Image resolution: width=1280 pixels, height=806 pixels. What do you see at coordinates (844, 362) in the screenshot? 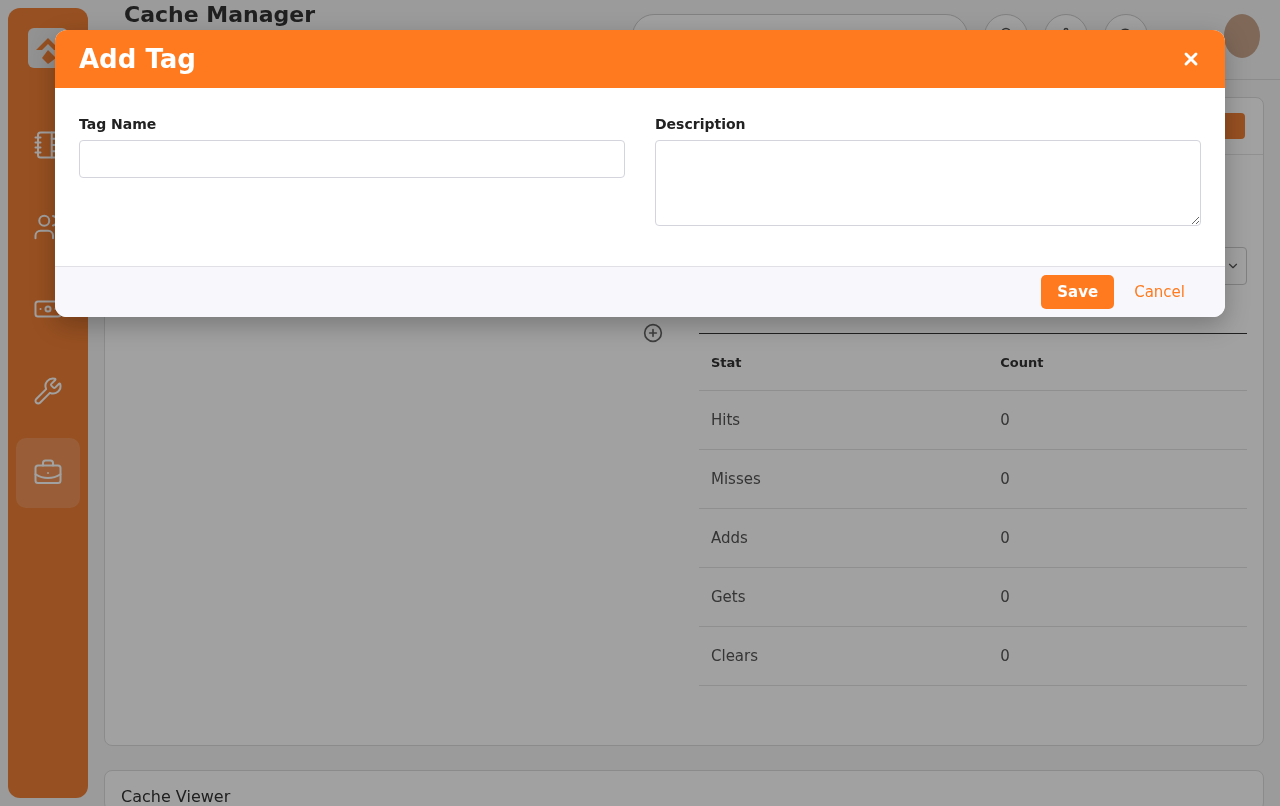
I see `column-header: Stat` at bounding box center [844, 362].